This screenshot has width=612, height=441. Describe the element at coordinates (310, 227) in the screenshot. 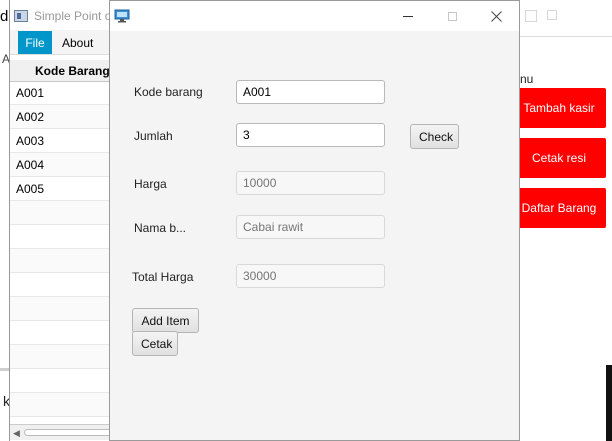

I see `nama-barang-field` at that location.